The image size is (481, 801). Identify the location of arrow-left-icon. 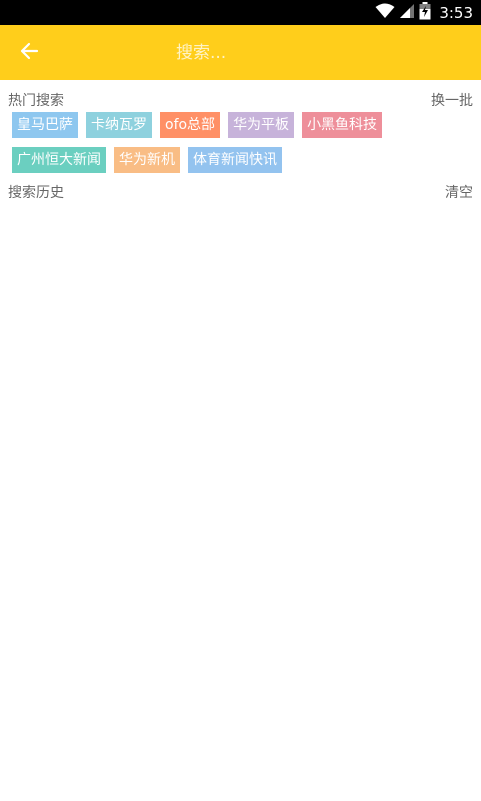
(29, 53).